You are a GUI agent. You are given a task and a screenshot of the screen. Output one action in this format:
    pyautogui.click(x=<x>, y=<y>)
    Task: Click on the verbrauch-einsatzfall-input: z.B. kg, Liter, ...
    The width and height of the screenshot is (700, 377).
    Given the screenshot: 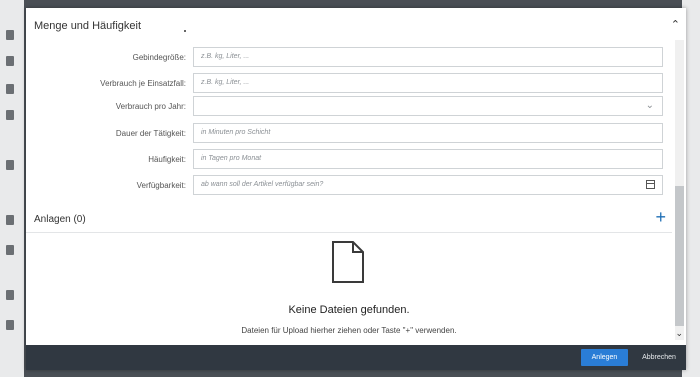 What is the action you would take?
    pyautogui.click(x=428, y=83)
    